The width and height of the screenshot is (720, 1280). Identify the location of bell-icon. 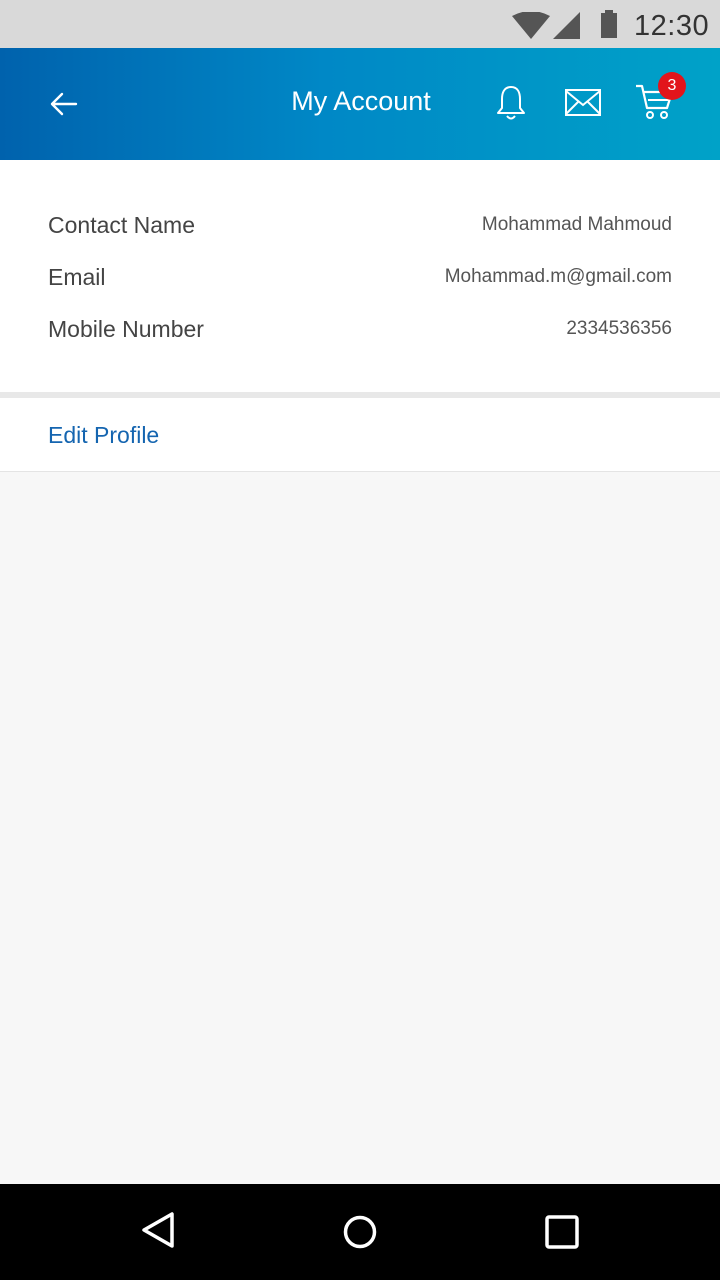
(511, 103).